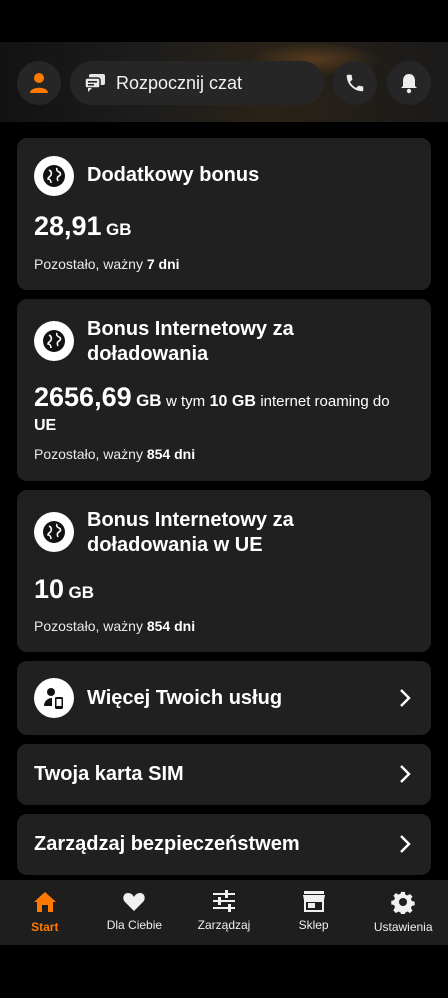 This screenshot has width=448, height=998. I want to click on shop-icon, so click(313, 901).